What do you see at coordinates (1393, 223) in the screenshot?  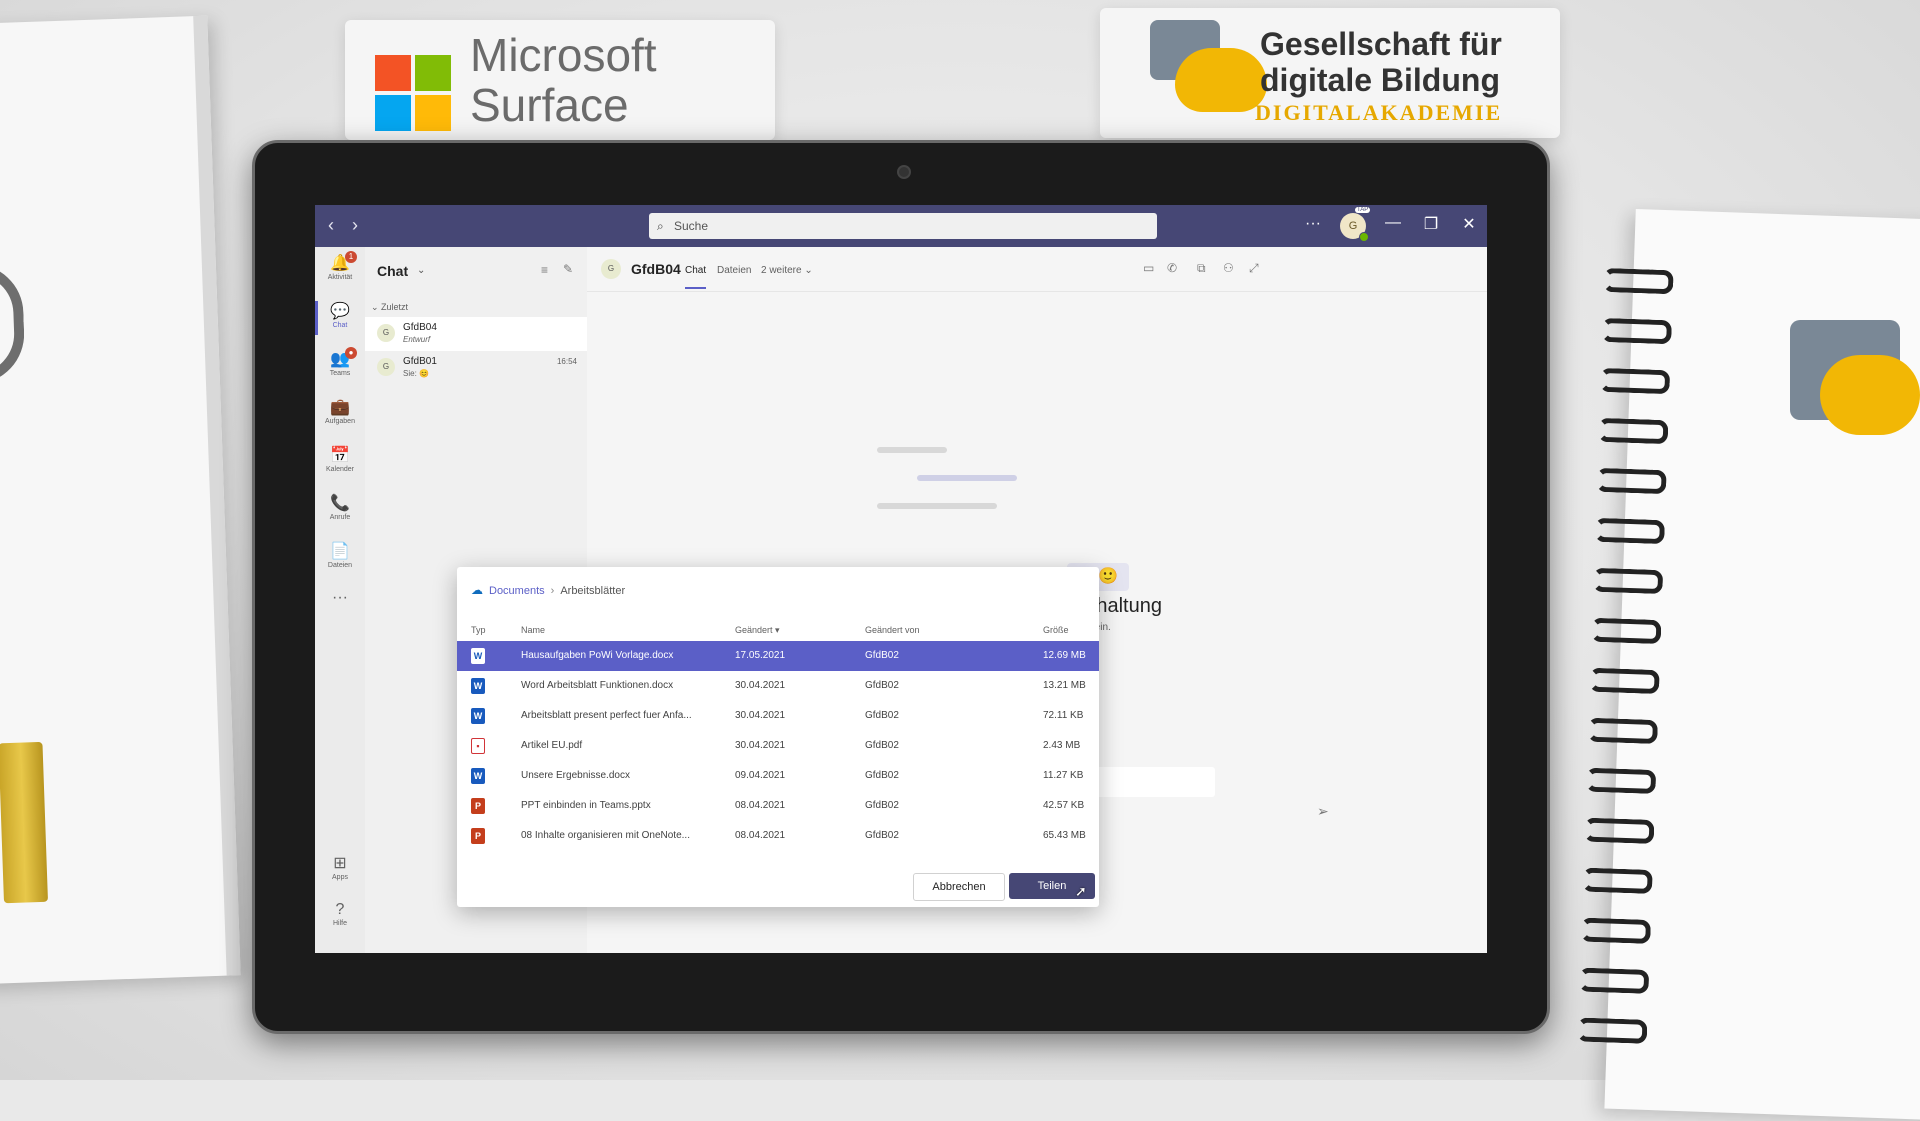 I see `minimize-button: —` at bounding box center [1393, 223].